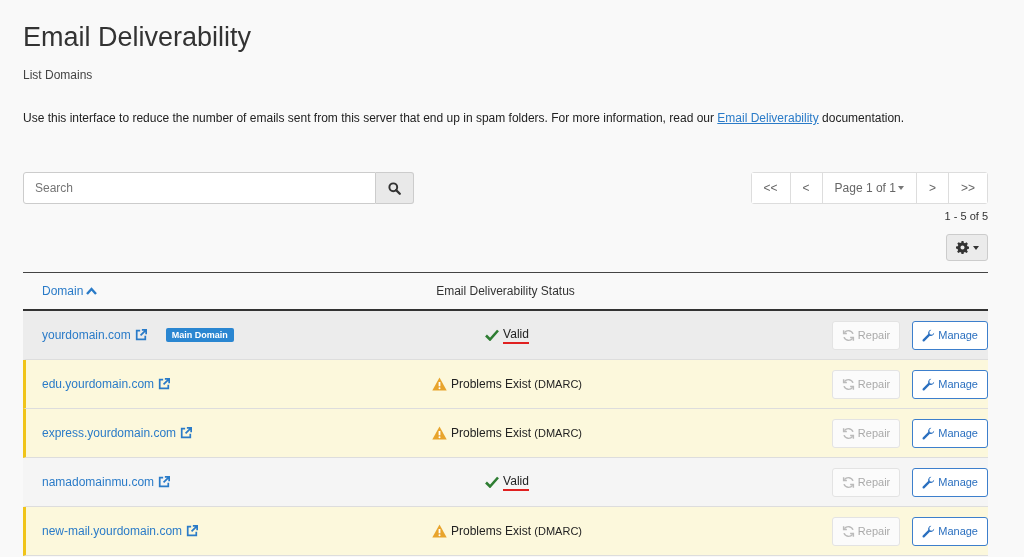 This screenshot has height=557, width=1024. I want to click on search-field: Search, so click(199, 188).